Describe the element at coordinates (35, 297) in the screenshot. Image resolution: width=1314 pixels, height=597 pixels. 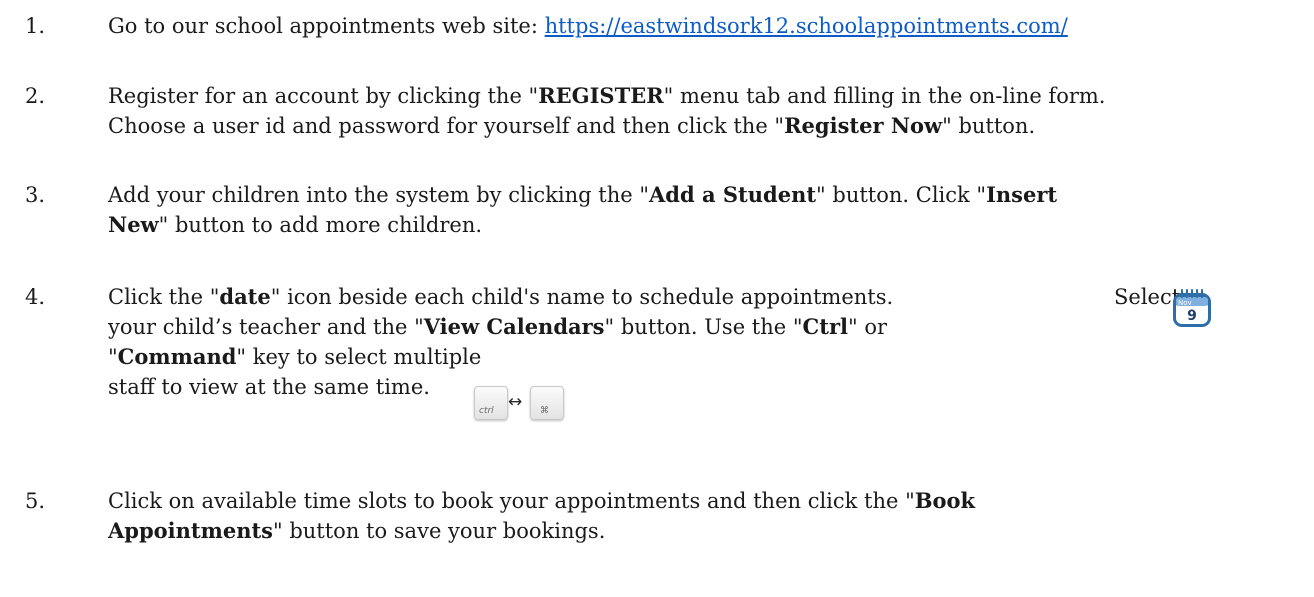
I see `step-number: 4.` at that location.